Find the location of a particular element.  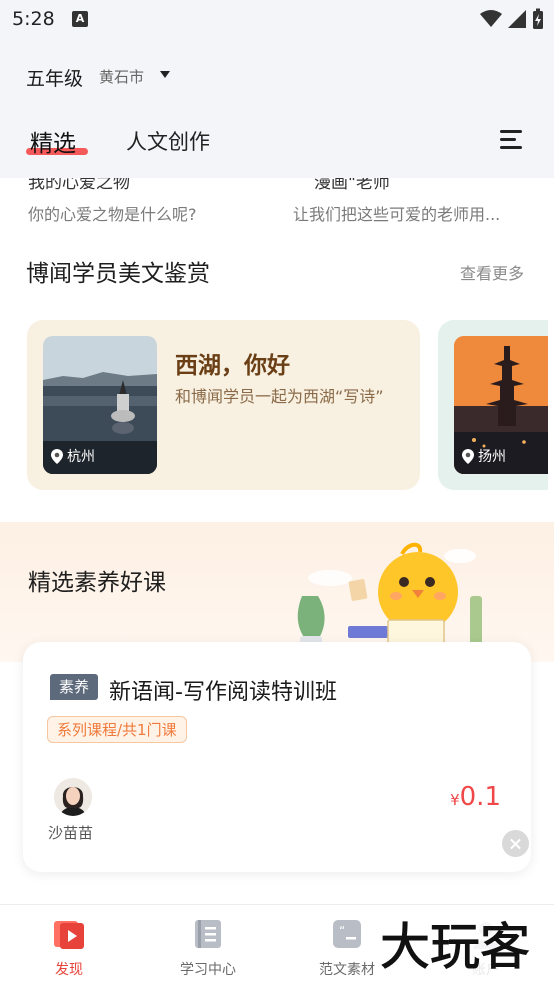

location-label: 扬州 is located at coordinates (492, 457).